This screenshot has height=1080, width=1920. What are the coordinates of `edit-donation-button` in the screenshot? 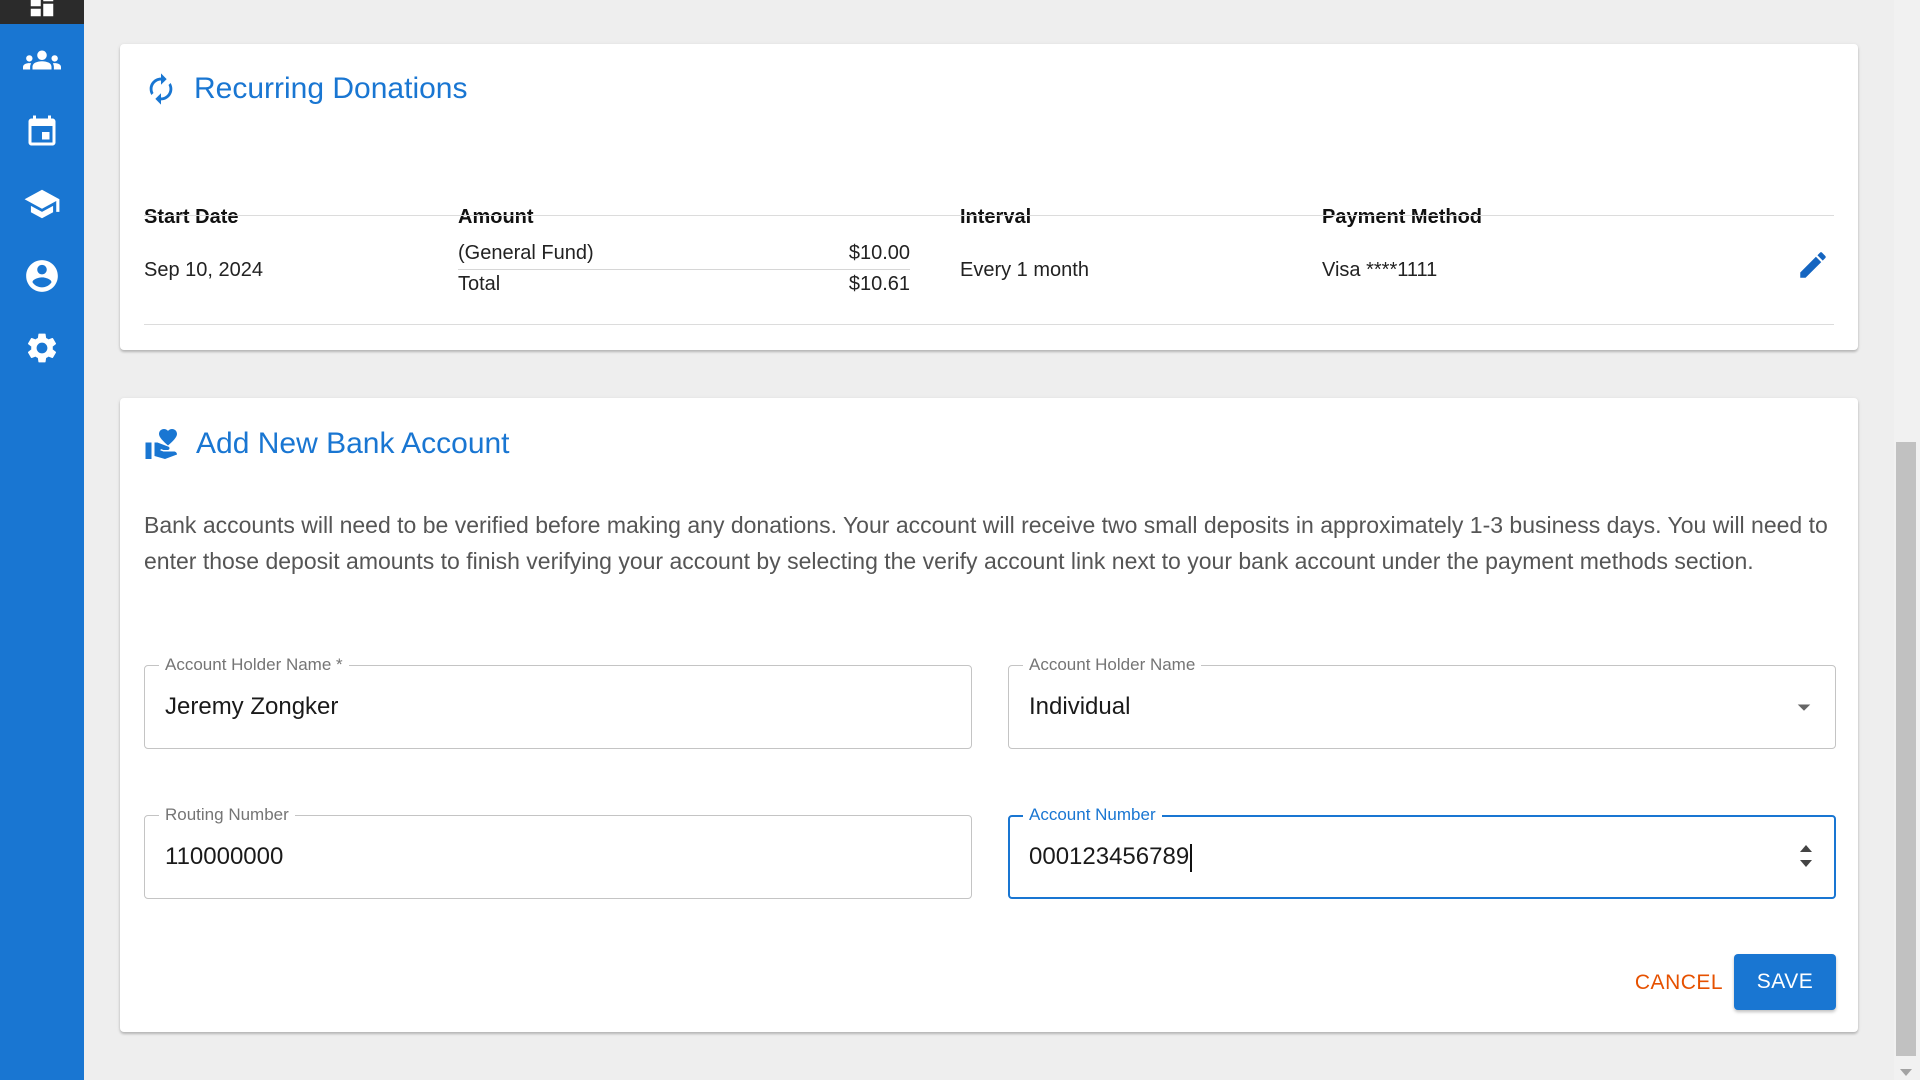 It's located at (1816, 268).